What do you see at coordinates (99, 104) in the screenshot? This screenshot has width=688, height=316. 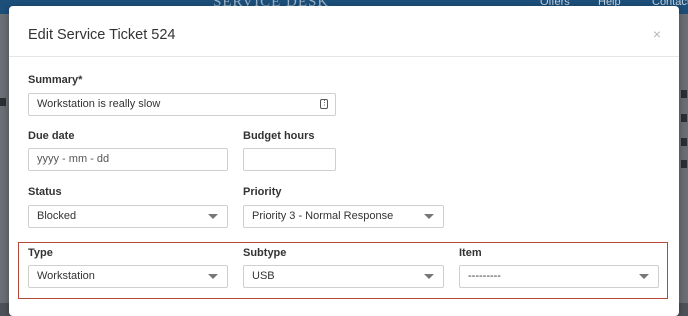 I see `summary-value: Workstation is really slow` at bounding box center [99, 104].